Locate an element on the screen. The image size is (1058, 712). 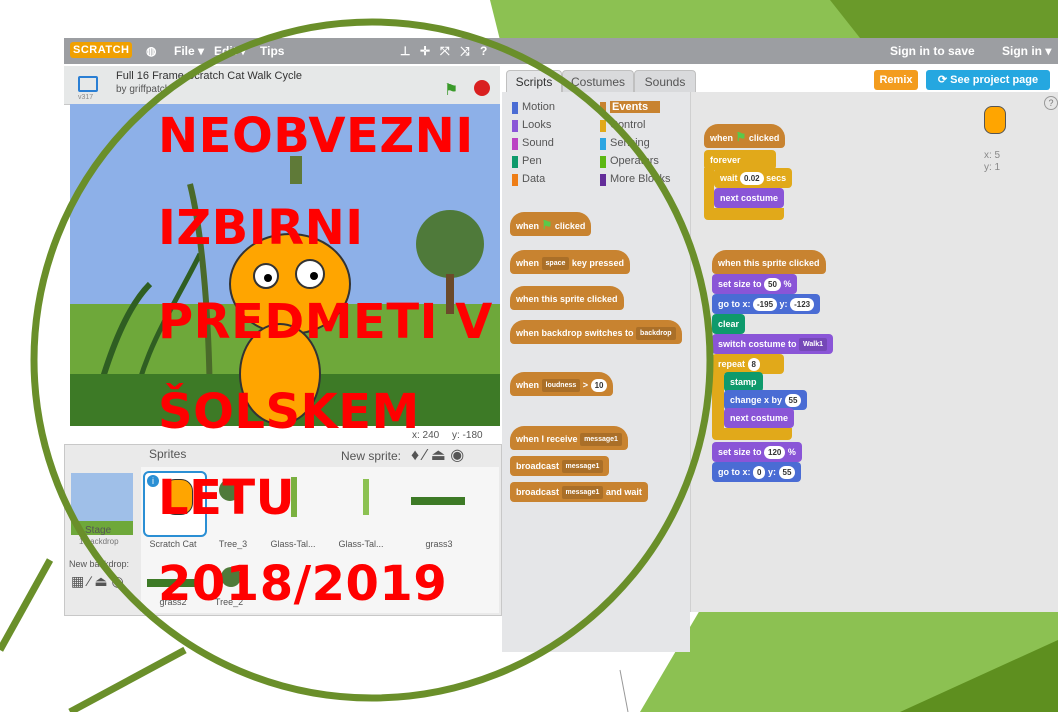
palette-when-flag-clicked: when ⚑ clicked is located at coordinates (551, 224).